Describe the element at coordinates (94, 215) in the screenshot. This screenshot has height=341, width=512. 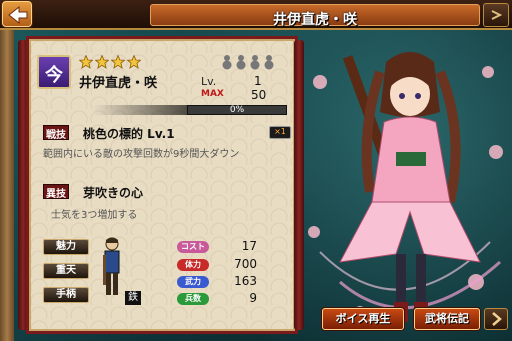
I see `trait-description: 士気を3つ増加する` at that location.